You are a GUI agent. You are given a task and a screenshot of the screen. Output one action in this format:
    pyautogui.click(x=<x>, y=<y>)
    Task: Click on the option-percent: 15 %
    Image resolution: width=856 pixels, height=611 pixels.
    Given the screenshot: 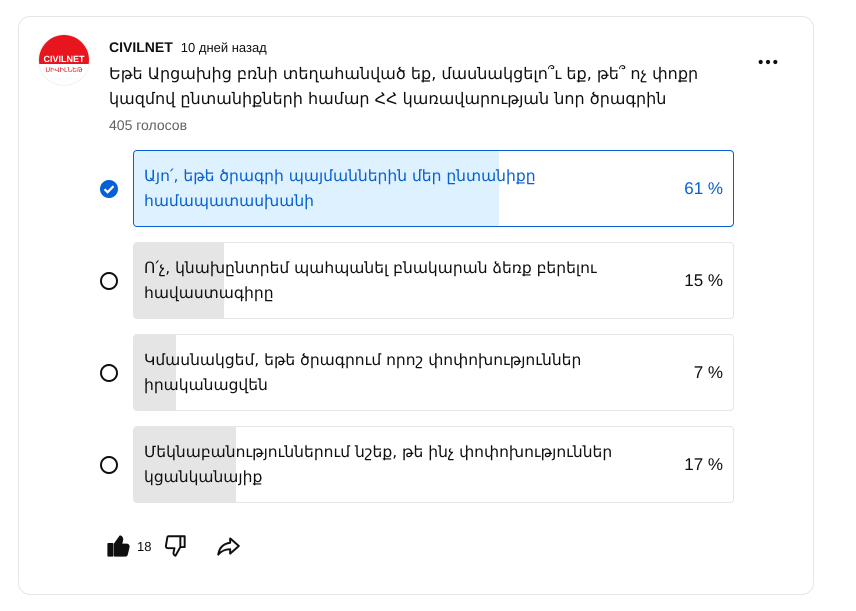 What is the action you would take?
    pyautogui.click(x=704, y=280)
    